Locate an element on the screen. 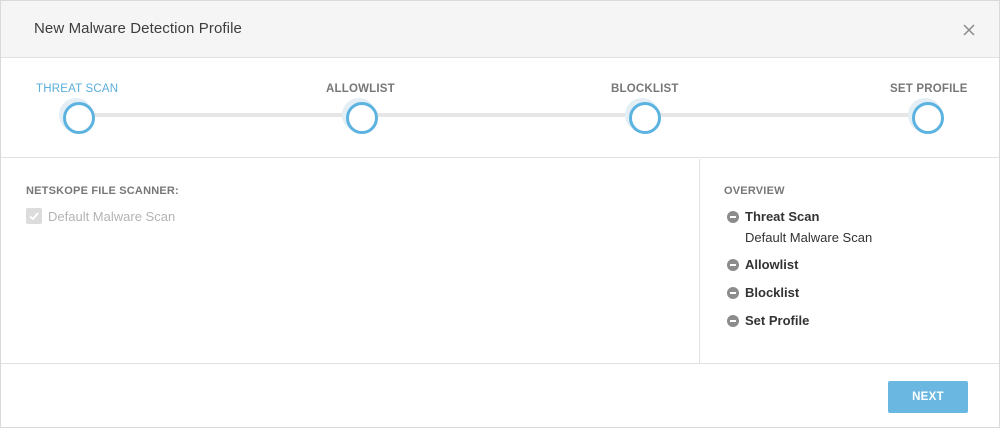 This screenshot has width=1000, height=428. default-malware-scan-option: Default Malware Scan is located at coordinates (100, 216).